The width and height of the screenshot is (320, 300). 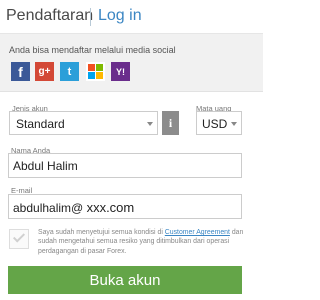 I want to click on email-domain: xxx.com, so click(x=110, y=207).